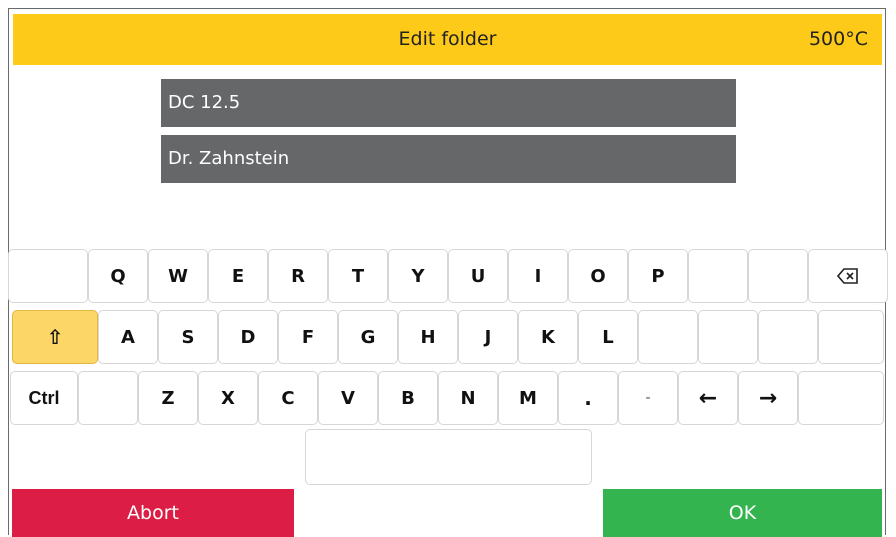 The height and width of the screenshot is (537, 896). Describe the element at coordinates (153, 513) in the screenshot. I see `abort-button: Abort` at that location.